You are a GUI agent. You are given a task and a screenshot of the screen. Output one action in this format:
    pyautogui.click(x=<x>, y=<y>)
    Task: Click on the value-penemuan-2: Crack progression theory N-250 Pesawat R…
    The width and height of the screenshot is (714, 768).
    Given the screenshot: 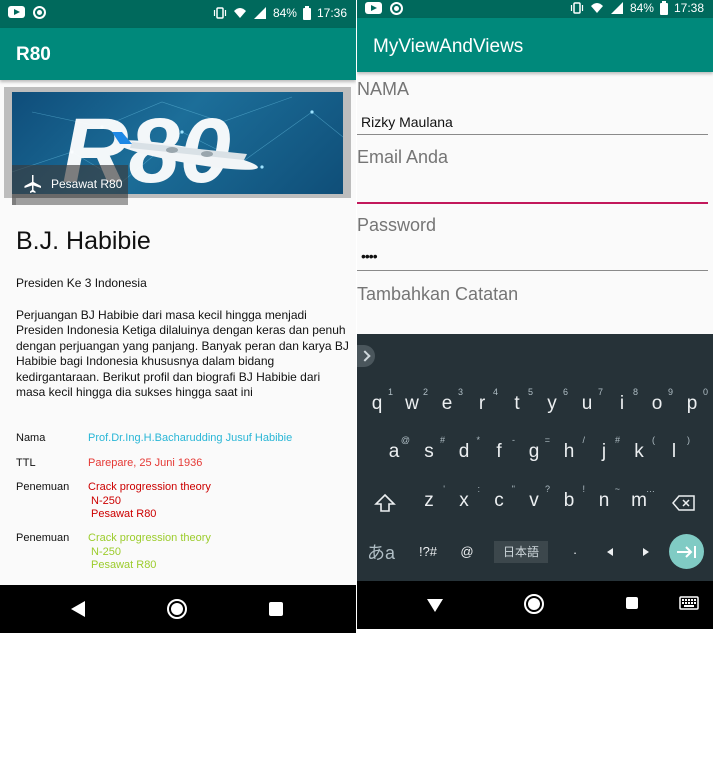 What is the action you would take?
    pyautogui.click(x=149, y=552)
    